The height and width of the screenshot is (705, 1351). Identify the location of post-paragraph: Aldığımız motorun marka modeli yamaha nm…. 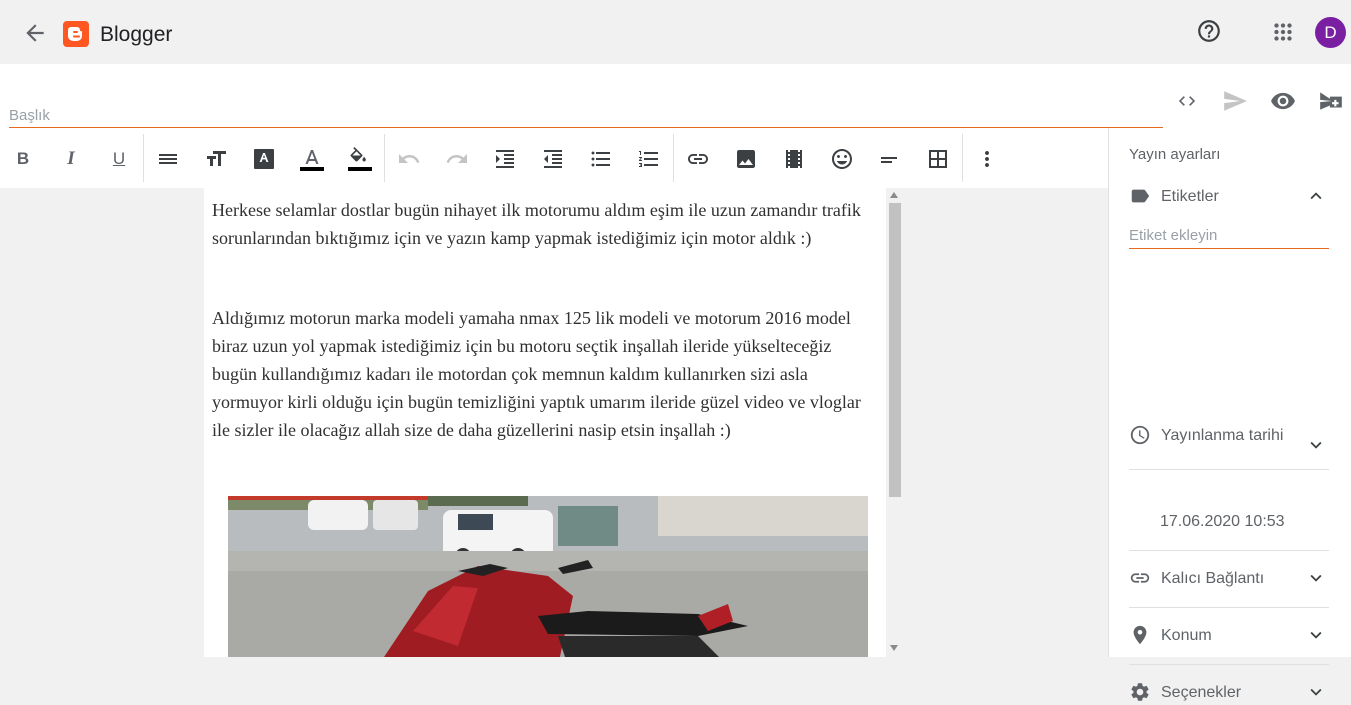
(536, 374).